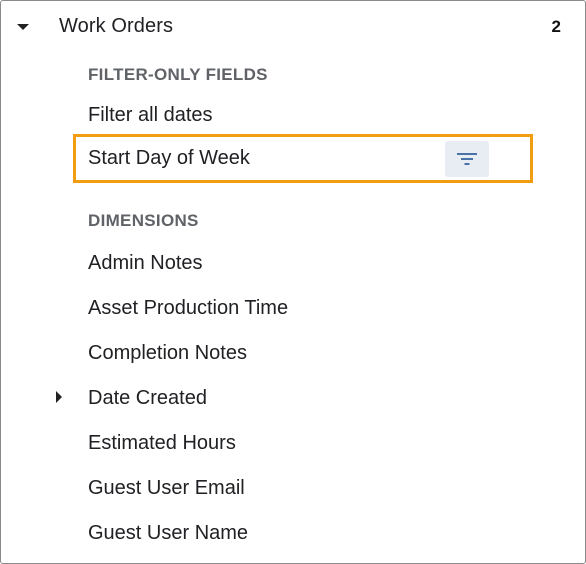 The width and height of the screenshot is (586, 564). Describe the element at coordinates (166, 488) in the screenshot. I see `field-item-guest-user-email: Guest User Email` at that location.